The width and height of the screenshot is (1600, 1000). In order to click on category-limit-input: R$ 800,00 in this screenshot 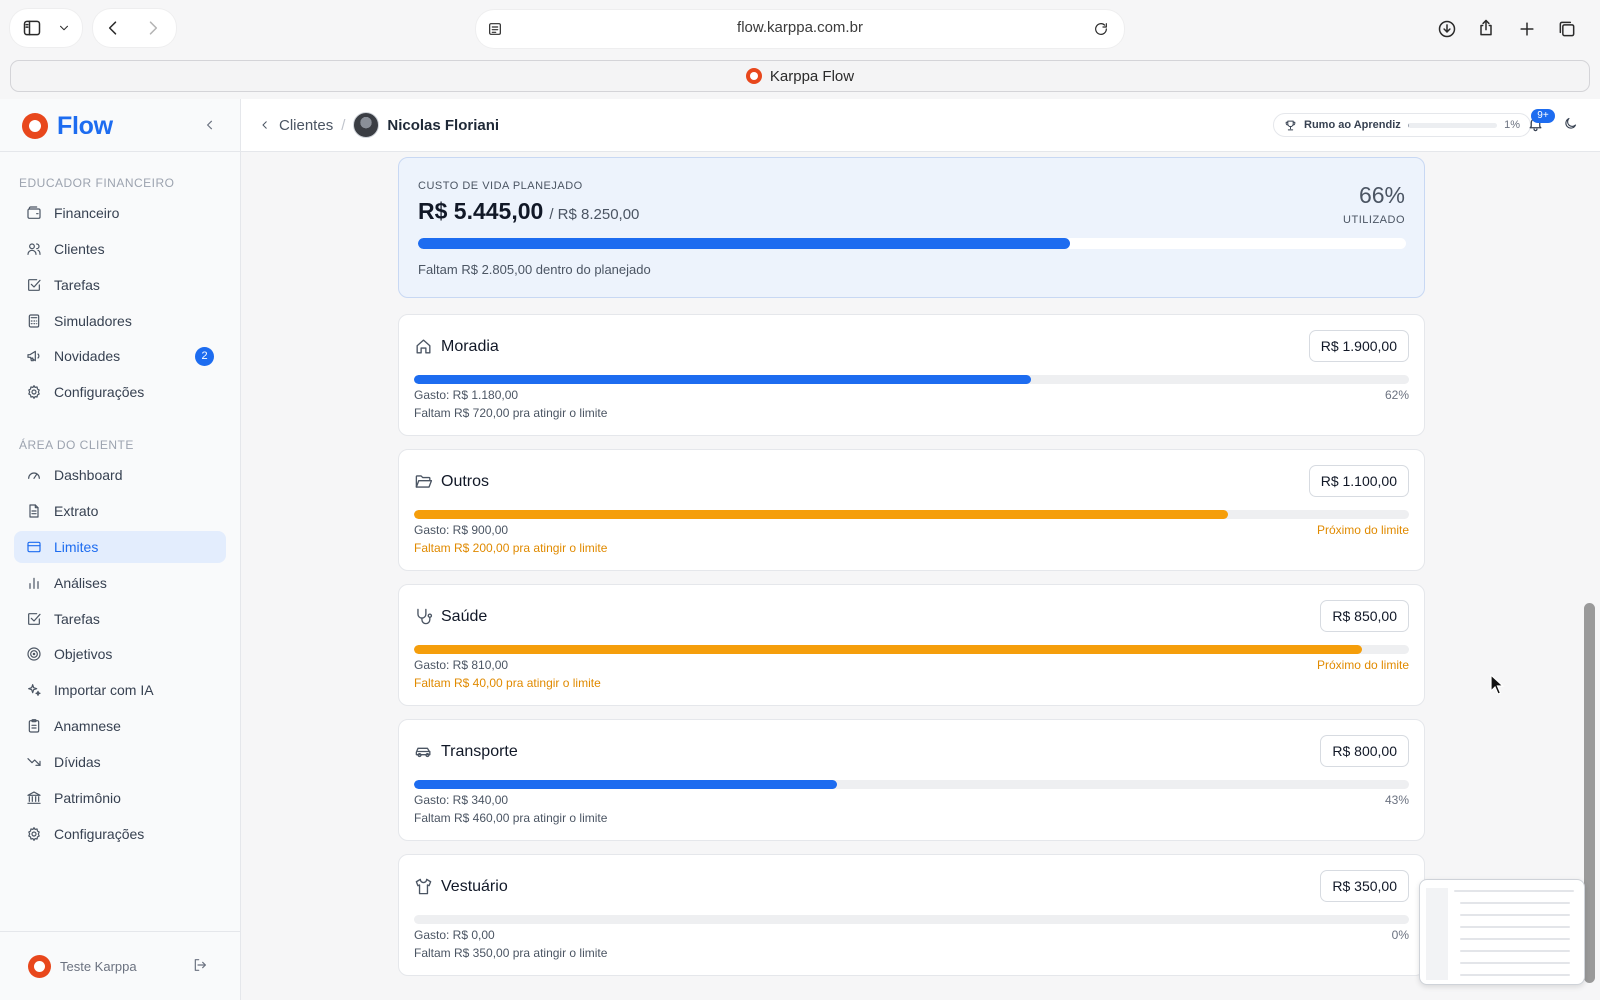, I will do `click(1364, 751)`.